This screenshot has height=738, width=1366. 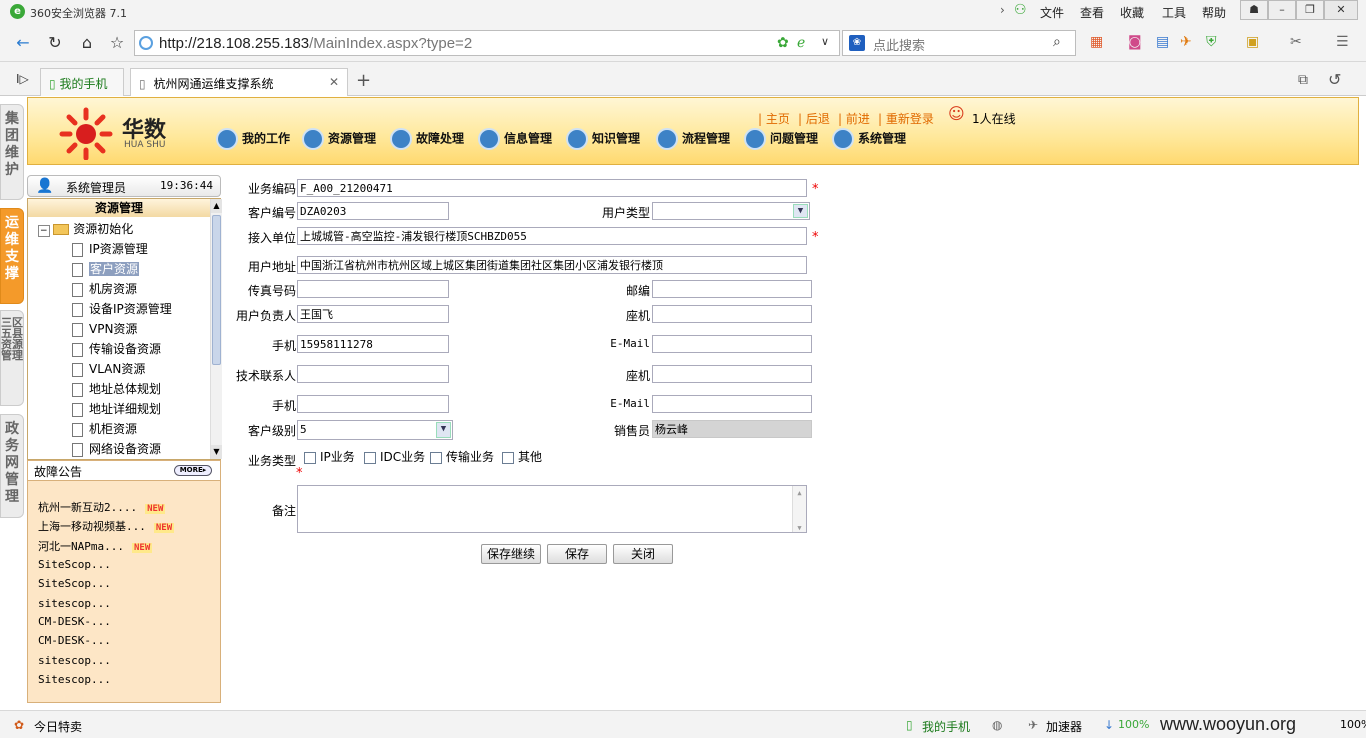 What do you see at coordinates (22, 79) in the screenshot?
I see `sidebar-toggle-icon: I▷` at bounding box center [22, 79].